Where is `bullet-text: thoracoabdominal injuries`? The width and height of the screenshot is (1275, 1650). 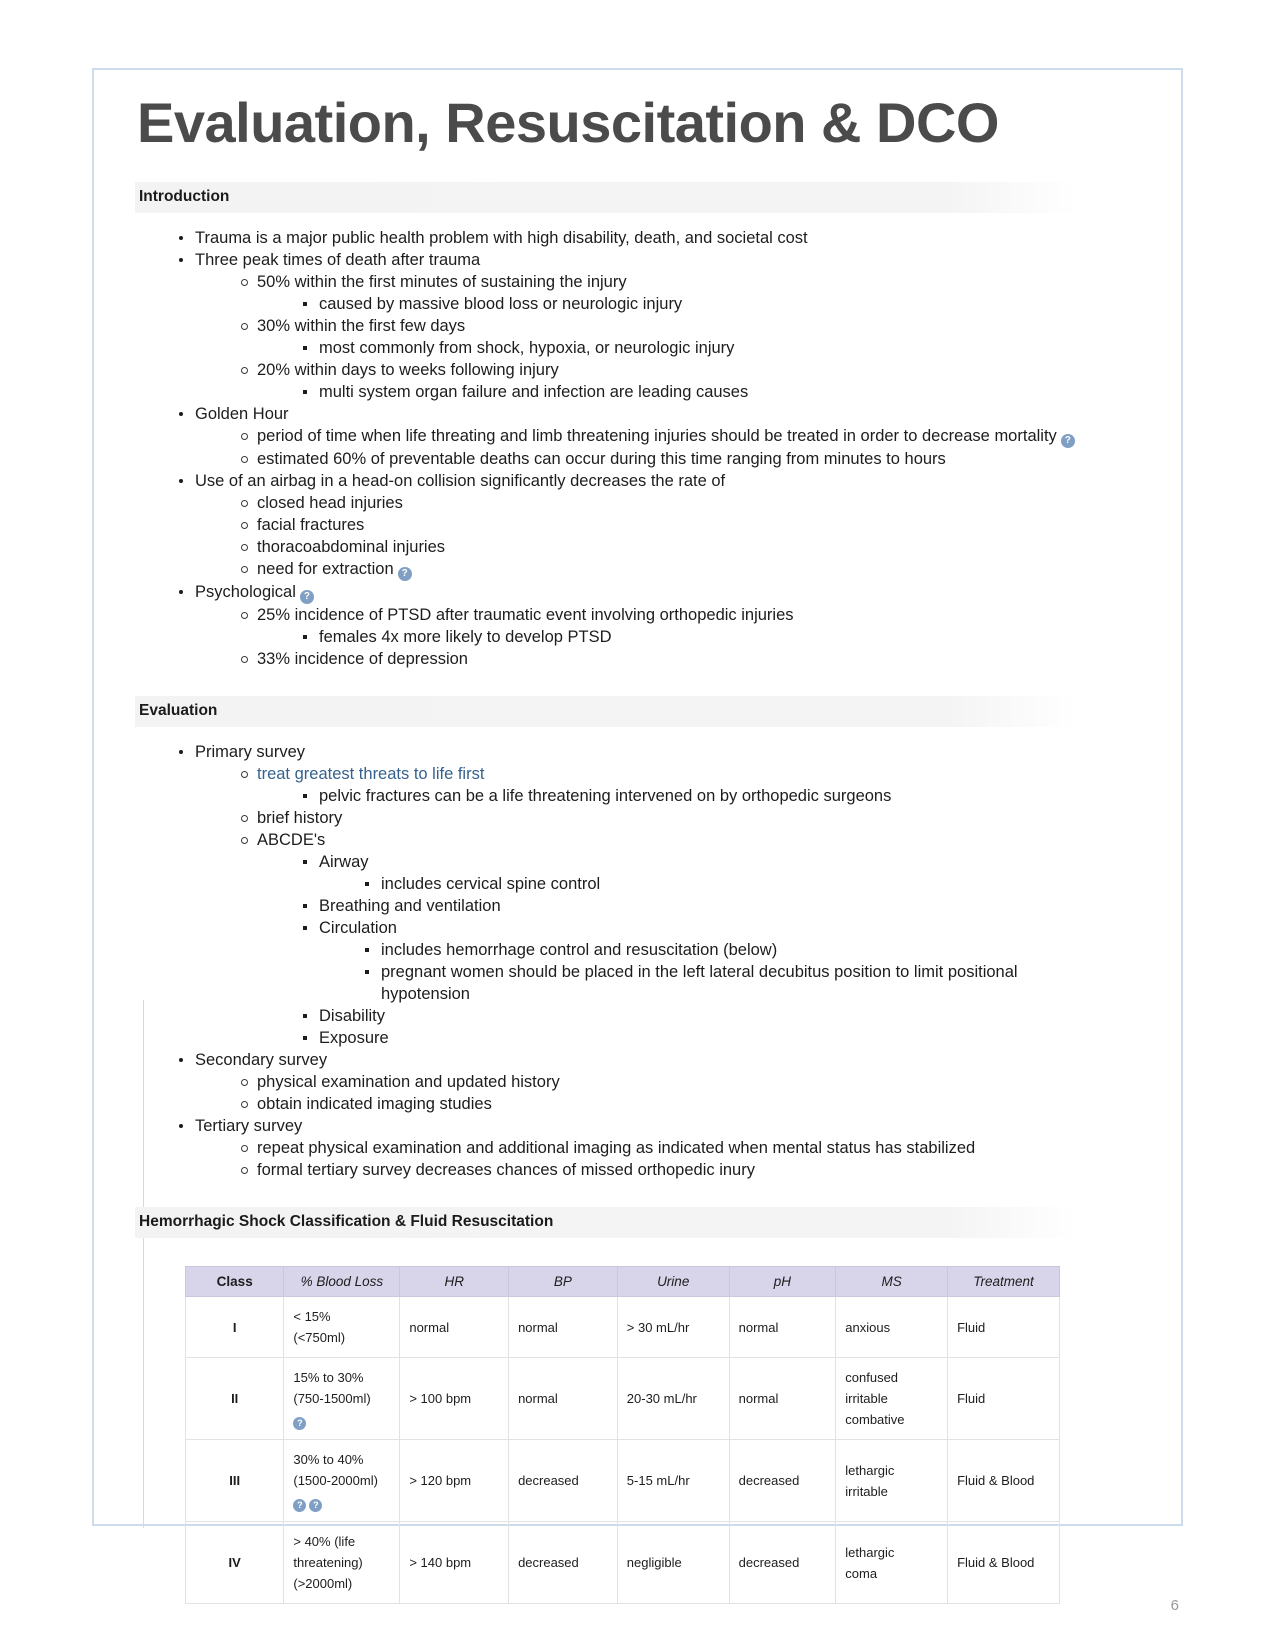 bullet-text: thoracoabdominal injuries is located at coordinates (351, 547).